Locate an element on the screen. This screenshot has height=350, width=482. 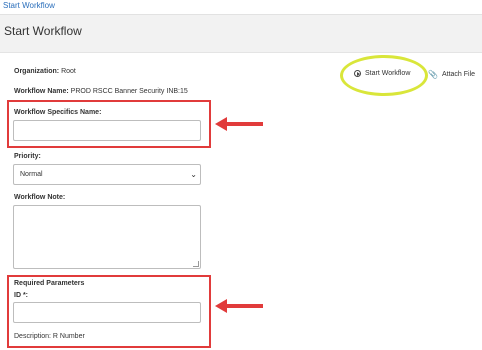
annotation-highlight-ellipse is located at coordinates (384, 75).